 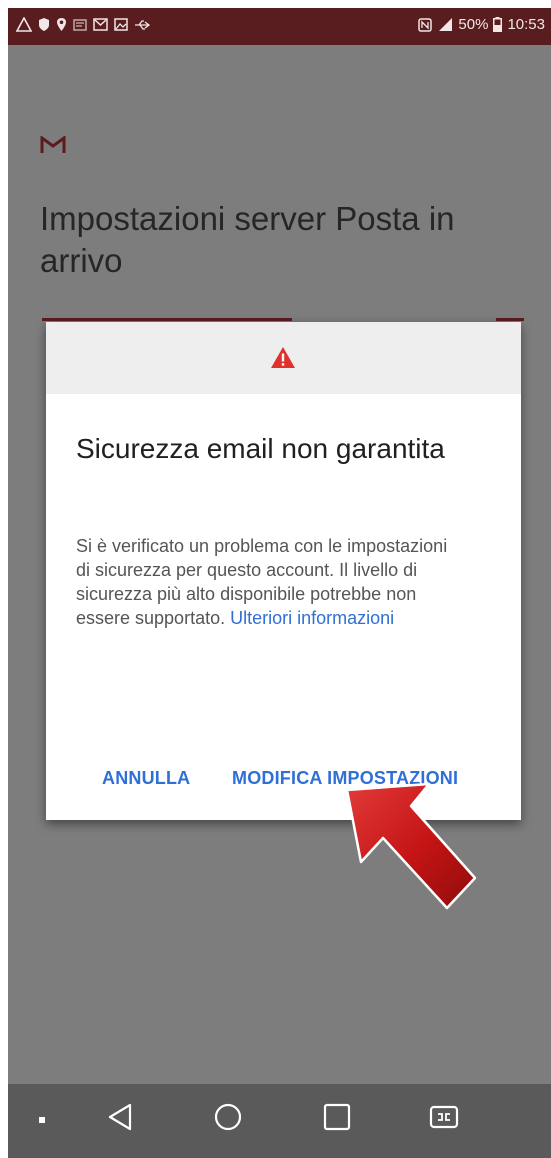 What do you see at coordinates (279, 26) in the screenshot?
I see `status-bar: 50% 10:53` at bounding box center [279, 26].